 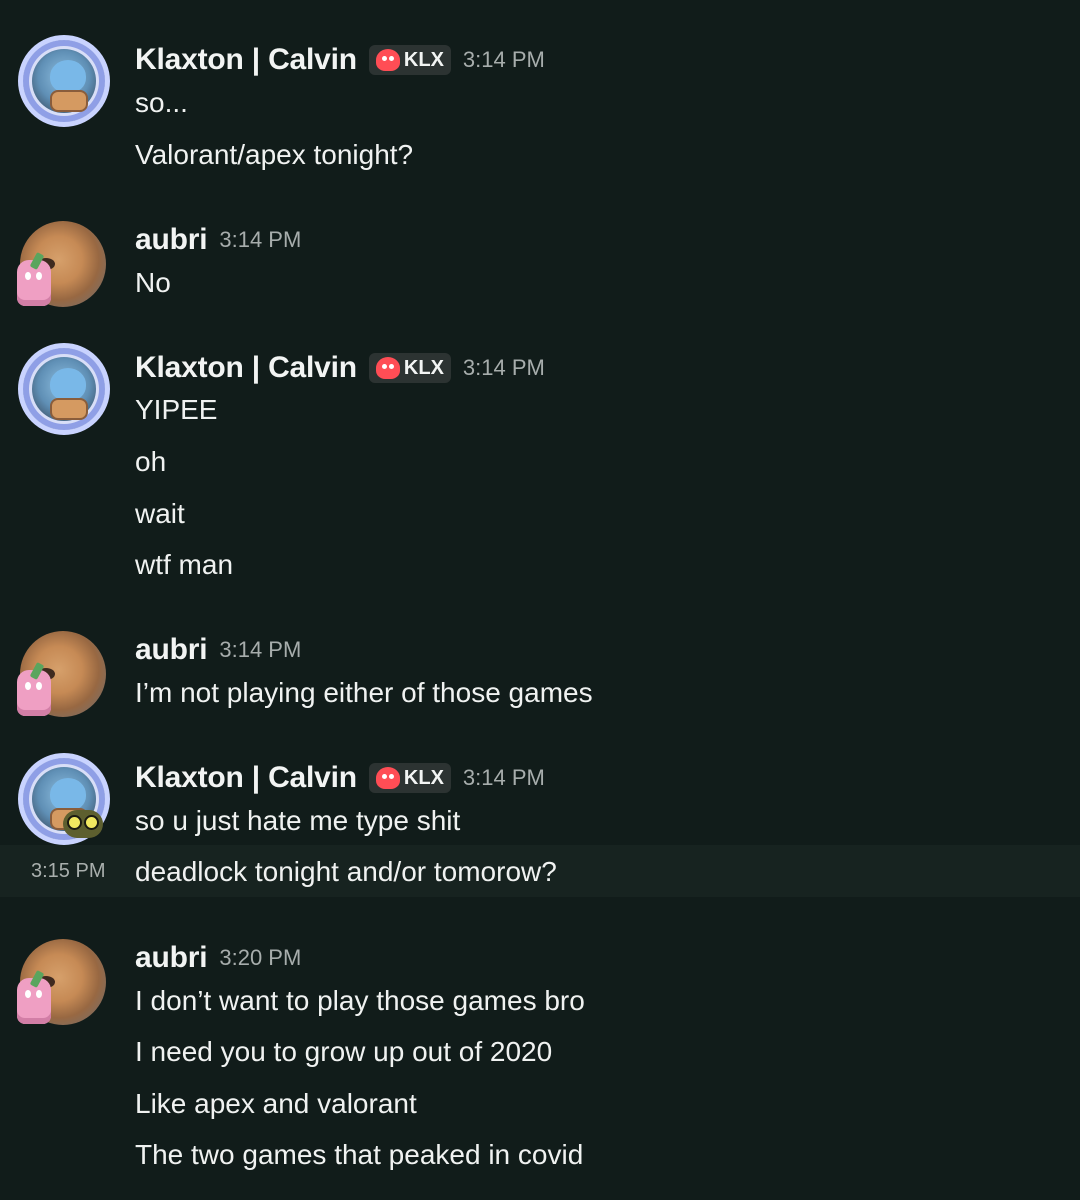 I want to click on message-header: aubri 3:20 PM, so click(x=218, y=958).